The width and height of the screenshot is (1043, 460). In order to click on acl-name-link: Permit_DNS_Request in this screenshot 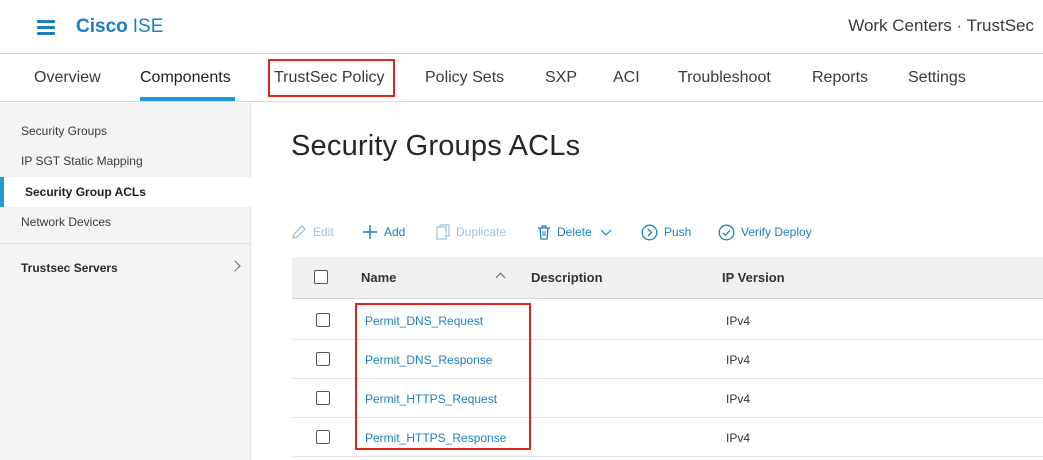, I will do `click(424, 321)`.